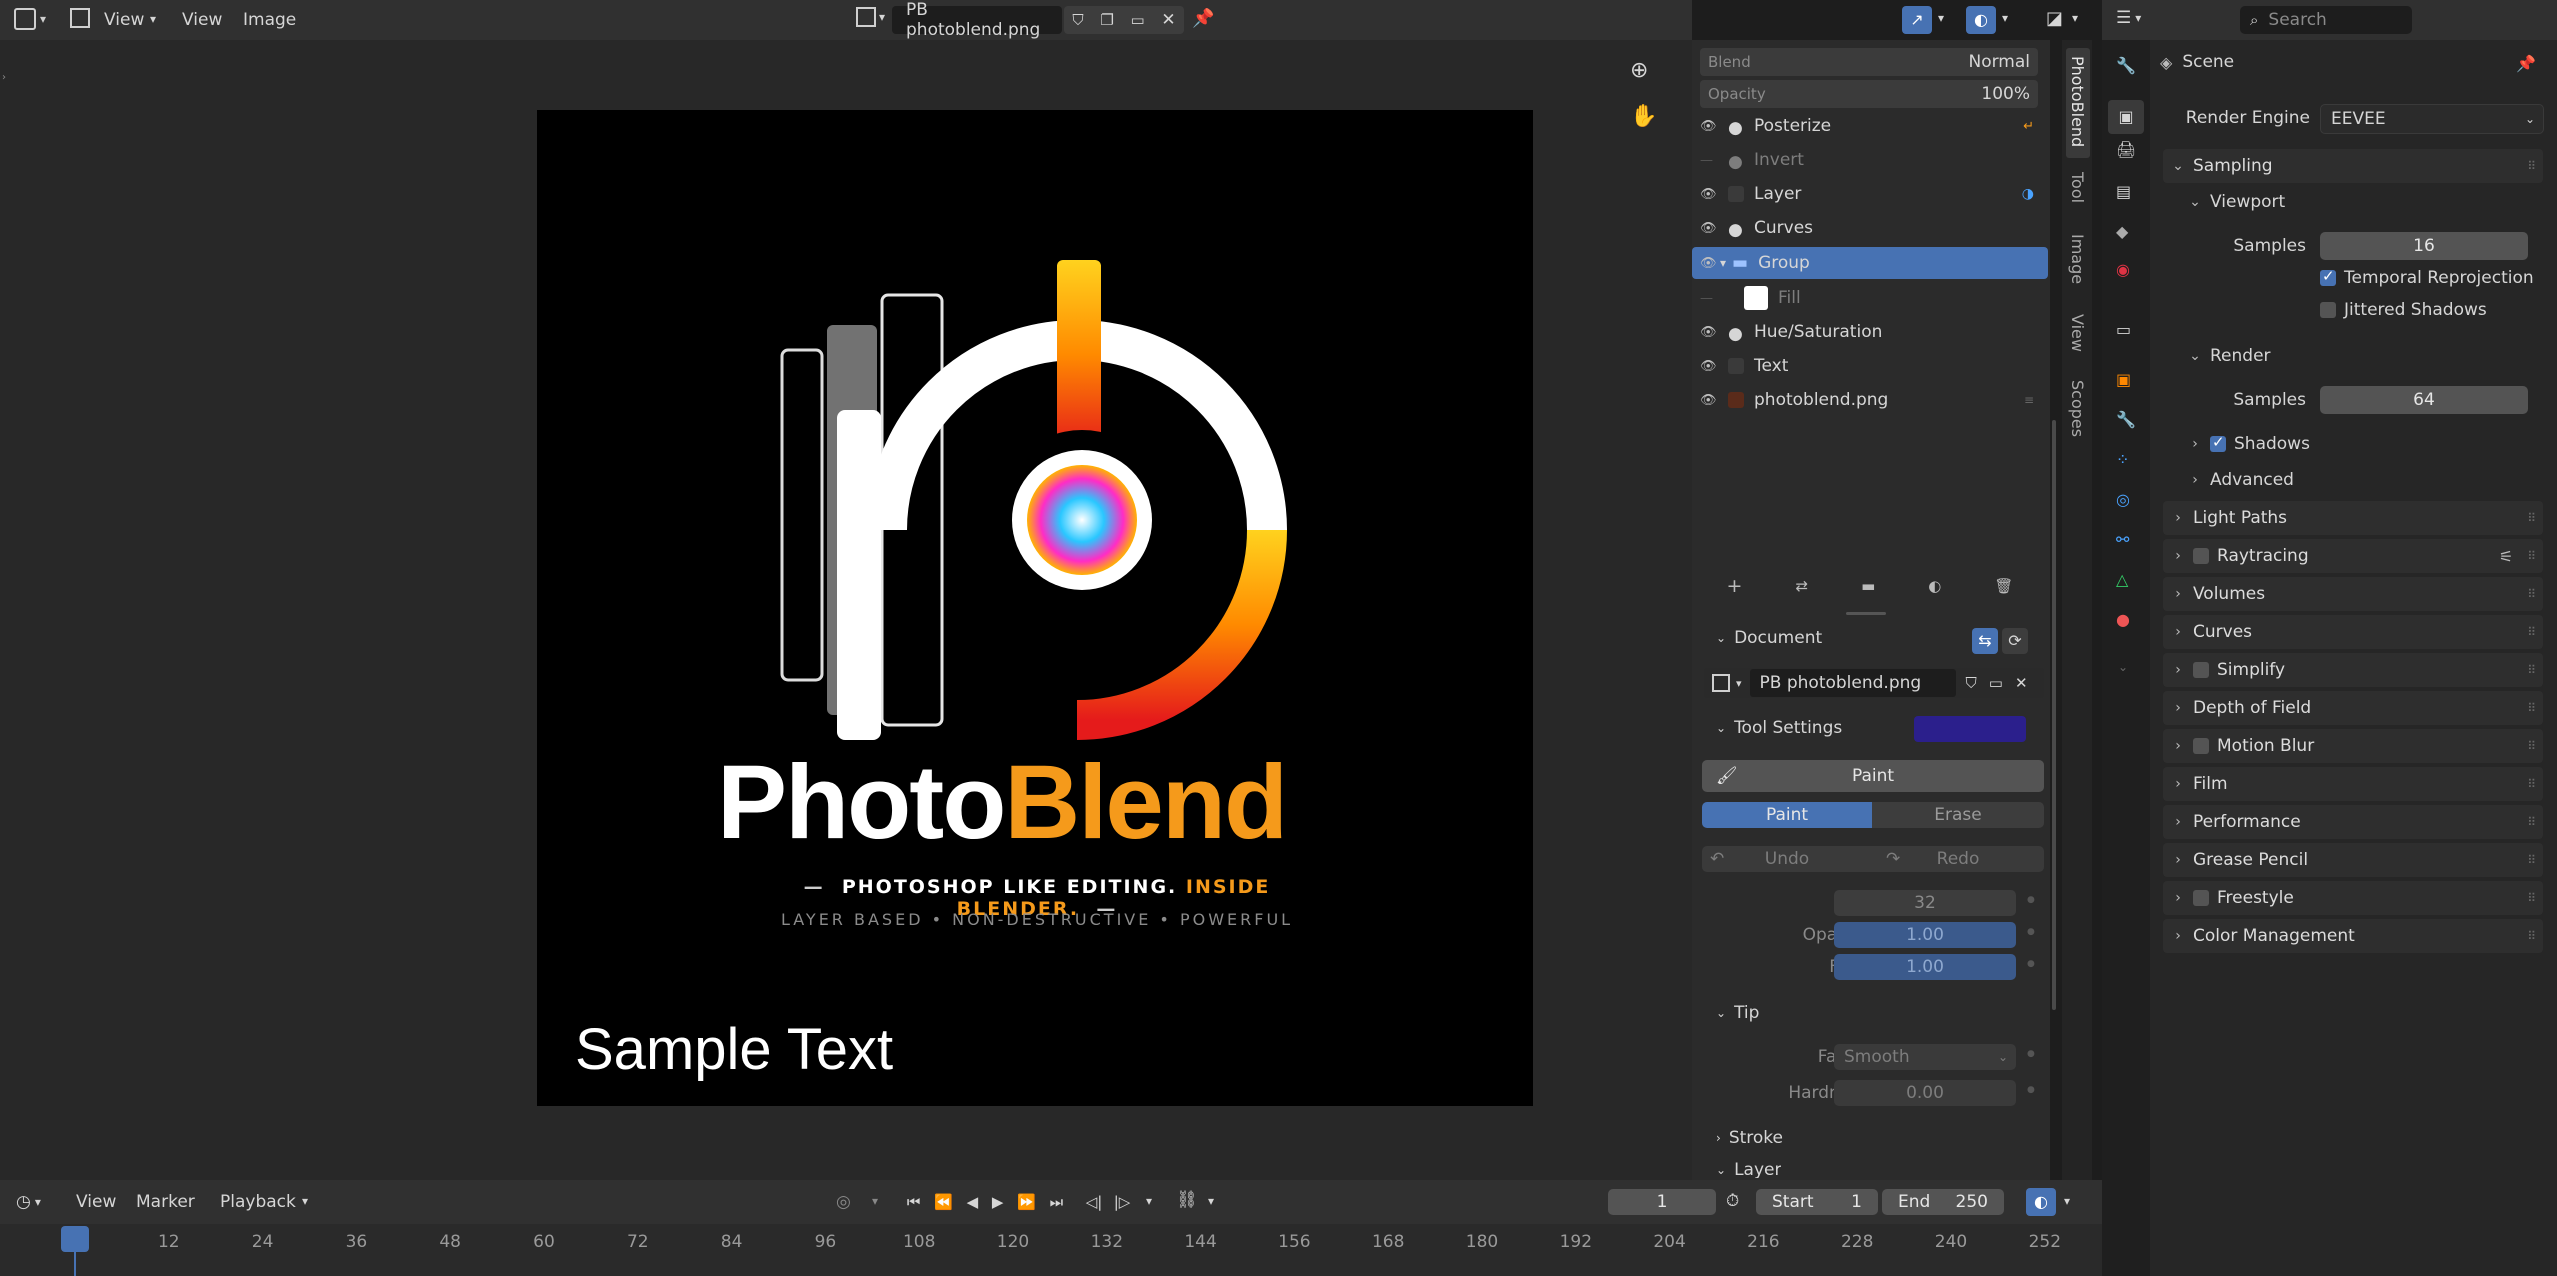 The height and width of the screenshot is (1276, 2557). What do you see at coordinates (1985, 641) in the screenshot?
I see `sync-view-icon: ⇆` at bounding box center [1985, 641].